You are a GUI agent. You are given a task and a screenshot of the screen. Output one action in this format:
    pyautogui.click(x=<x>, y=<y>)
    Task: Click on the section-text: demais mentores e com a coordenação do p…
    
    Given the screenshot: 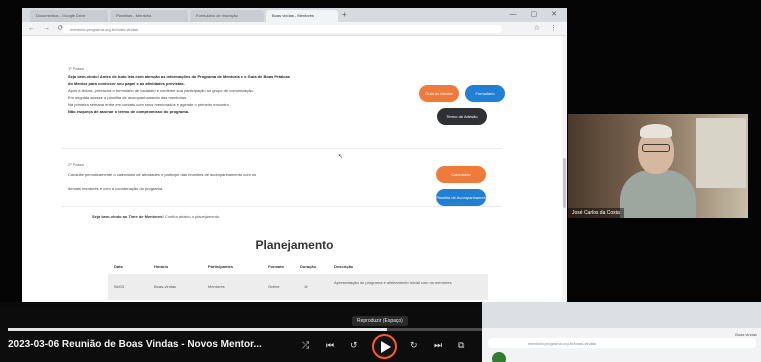 What is the action you would take?
    pyautogui.click(x=116, y=188)
    